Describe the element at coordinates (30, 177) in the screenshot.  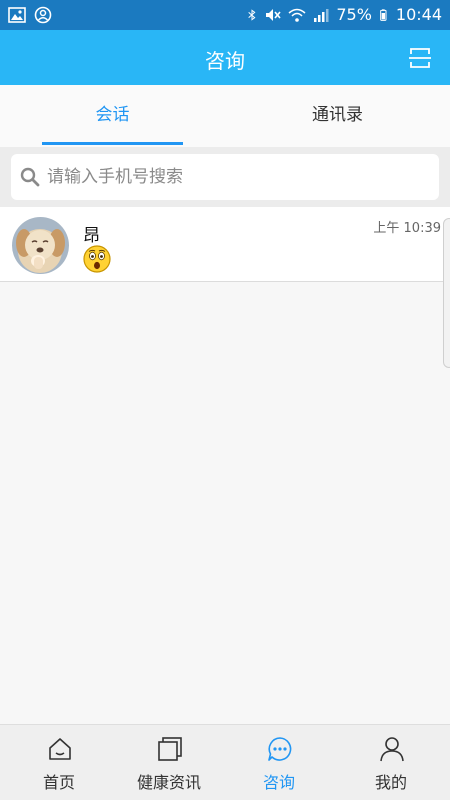
I see `search-icon` at that location.